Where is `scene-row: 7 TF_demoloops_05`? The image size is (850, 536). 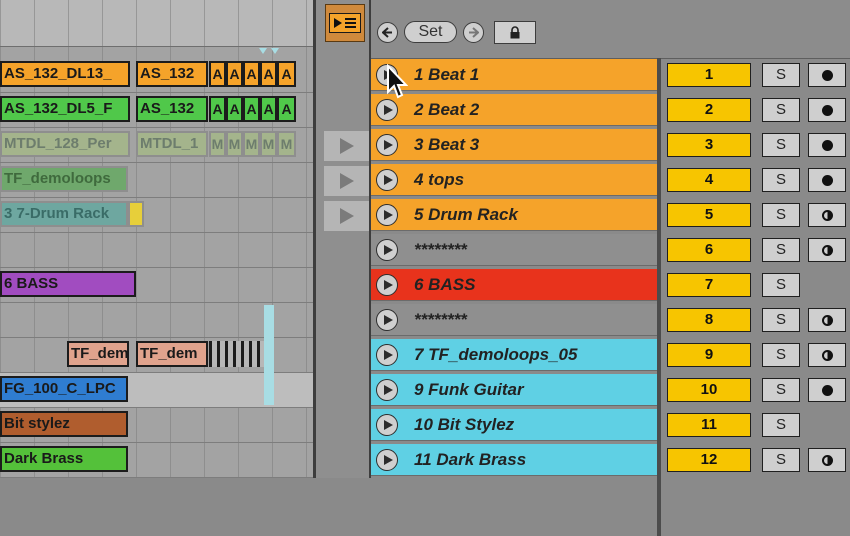 scene-row: 7 TF_demoloops_05 is located at coordinates (514, 355).